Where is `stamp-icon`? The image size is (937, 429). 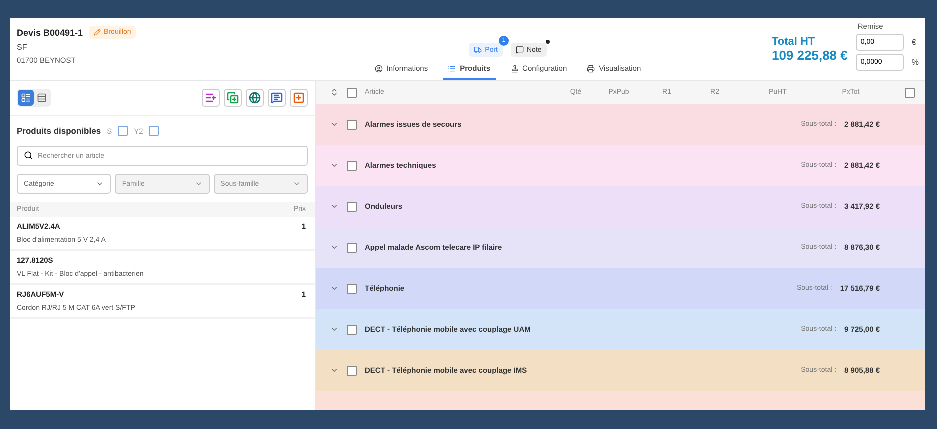
stamp-icon is located at coordinates (514, 68).